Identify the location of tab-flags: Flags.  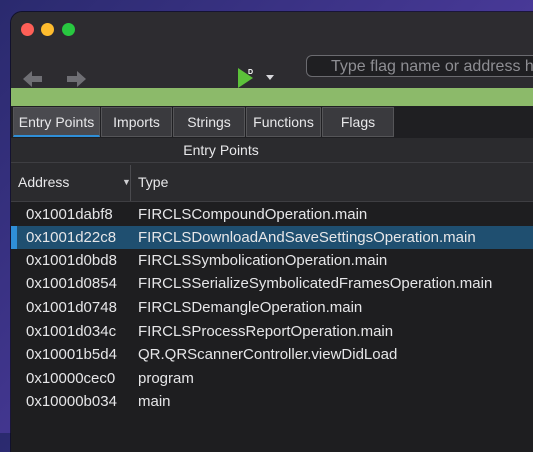
(358, 122).